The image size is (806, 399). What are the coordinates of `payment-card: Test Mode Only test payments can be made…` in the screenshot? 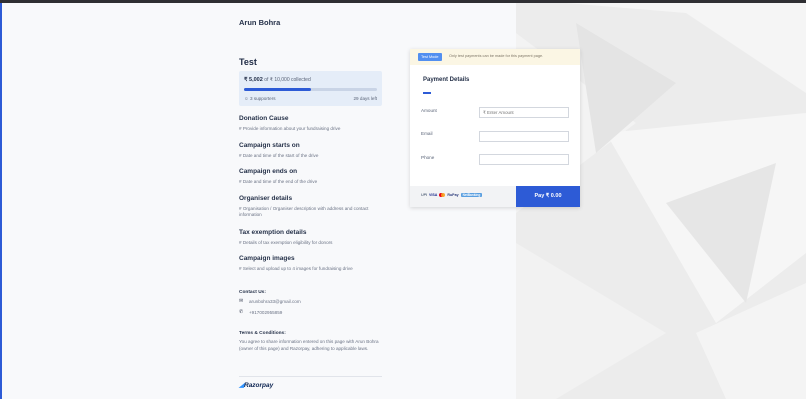 It's located at (495, 128).